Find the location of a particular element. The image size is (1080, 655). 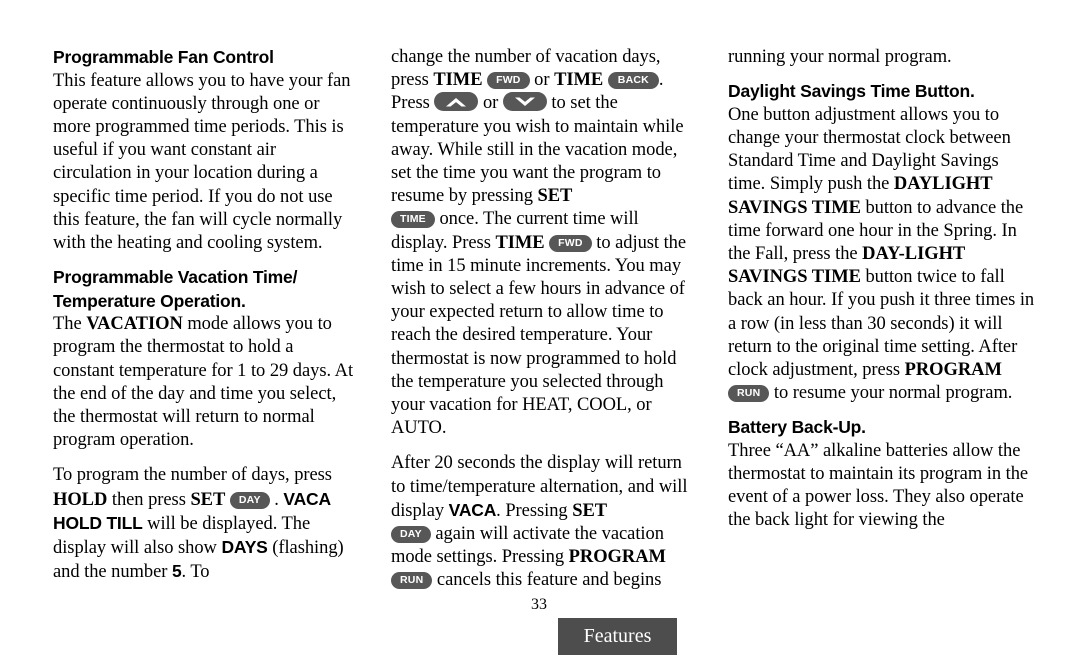

button-pill-time: TIME is located at coordinates (413, 220).